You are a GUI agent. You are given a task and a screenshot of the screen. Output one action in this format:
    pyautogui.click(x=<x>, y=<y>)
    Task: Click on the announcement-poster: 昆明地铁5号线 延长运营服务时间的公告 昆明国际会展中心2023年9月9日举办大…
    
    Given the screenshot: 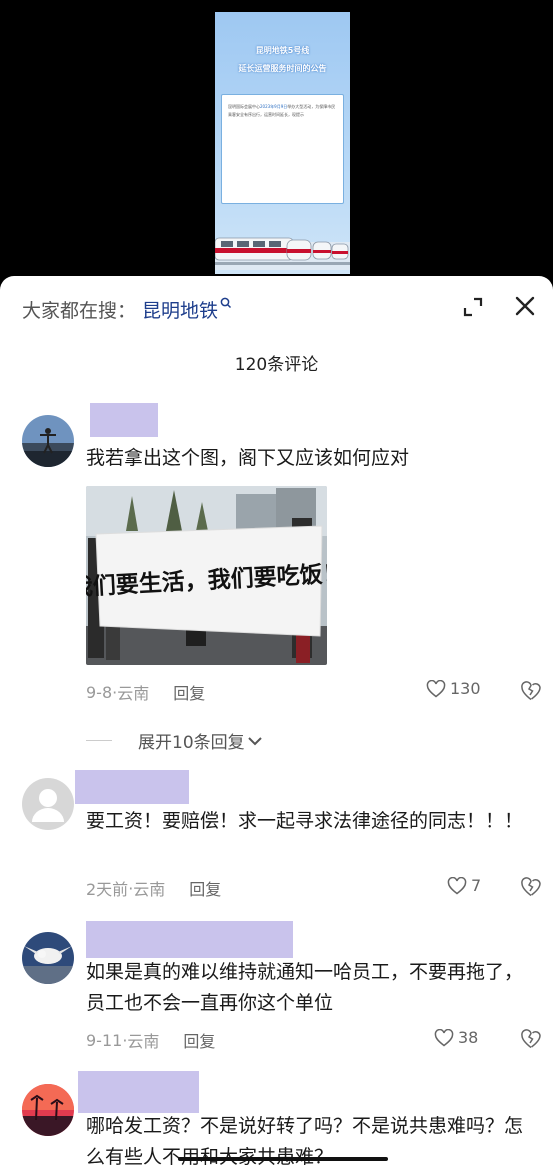 What is the action you would take?
    pyautogui.click(x=282, y=143)
    